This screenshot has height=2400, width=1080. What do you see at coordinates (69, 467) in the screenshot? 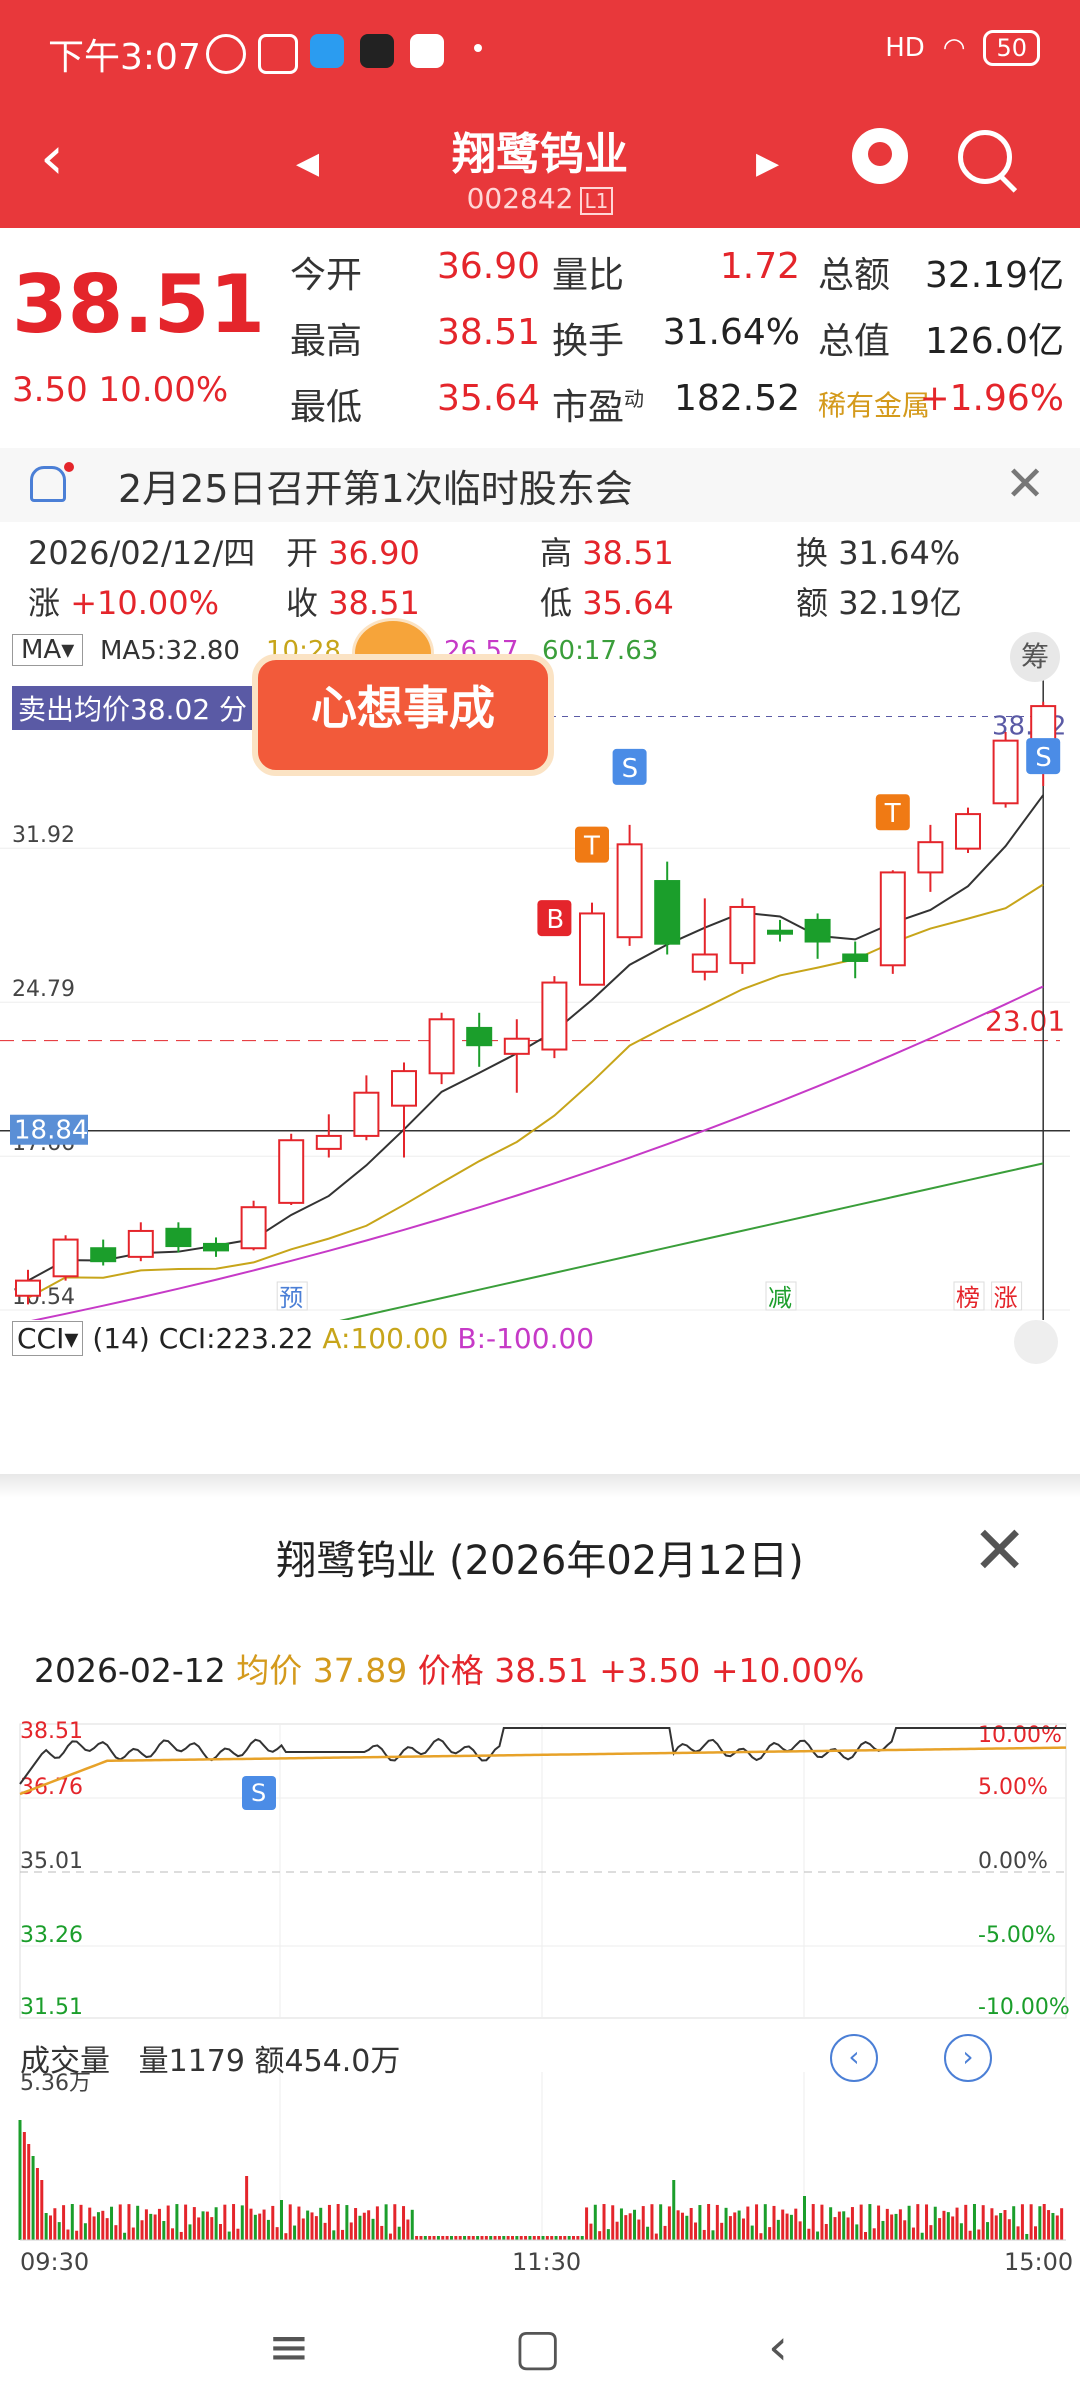
I see `notification-dot` at bounding box center [69, 467].